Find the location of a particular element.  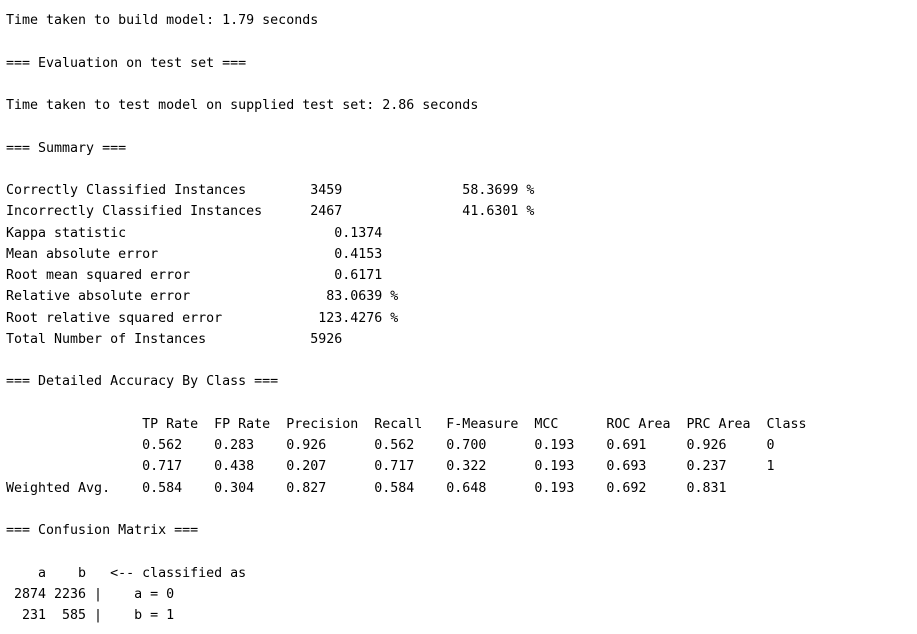

output-line: === Confusion Matrix === is located at coordinates (102, 530).